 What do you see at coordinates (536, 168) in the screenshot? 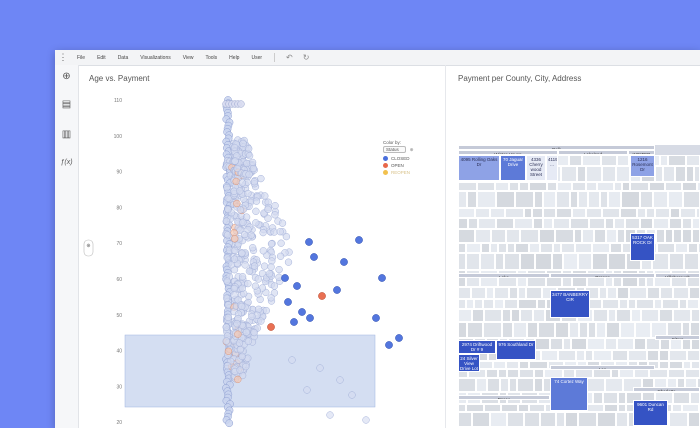
I see `treemap-tile: 4336 Cherry wood Street` at bounding box center [536, 168].